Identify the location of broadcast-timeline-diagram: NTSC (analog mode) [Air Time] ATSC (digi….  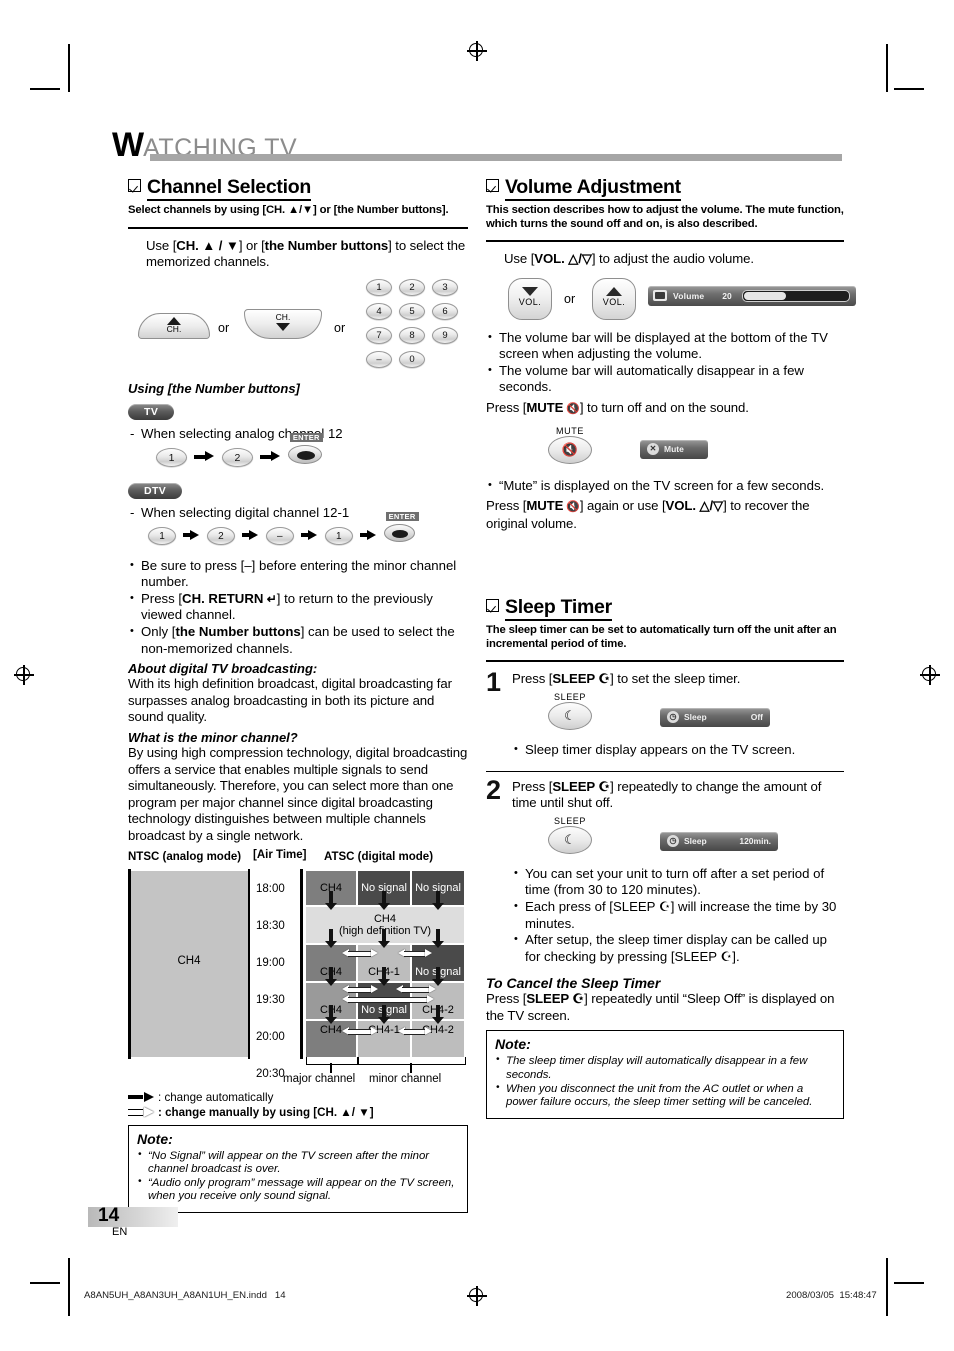
(297, 964).